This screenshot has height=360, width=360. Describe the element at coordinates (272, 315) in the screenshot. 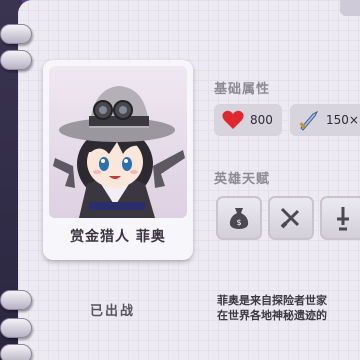

I see `description-line-2: 在世界各地神秘遗迹的` at that location.